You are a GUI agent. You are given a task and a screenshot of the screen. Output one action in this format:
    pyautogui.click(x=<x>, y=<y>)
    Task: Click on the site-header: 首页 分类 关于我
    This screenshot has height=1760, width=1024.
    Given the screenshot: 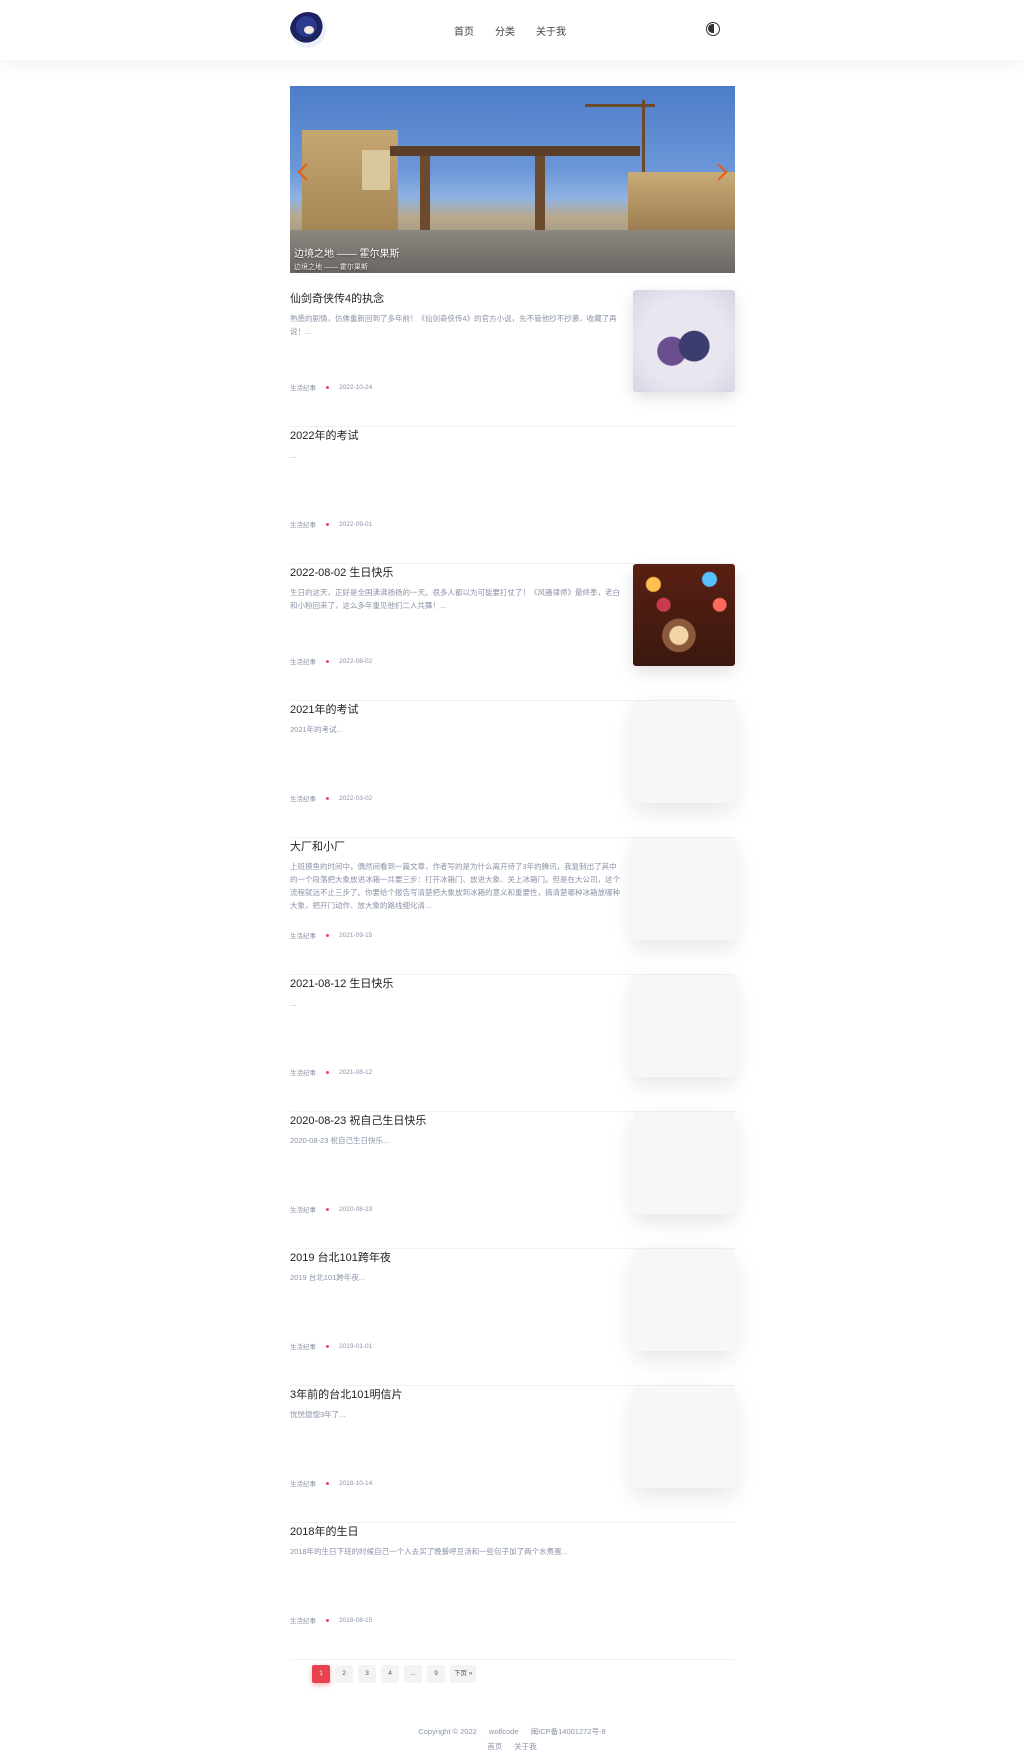 What is the action you would take?
    pyautogui.click(x=512, y=30)
    